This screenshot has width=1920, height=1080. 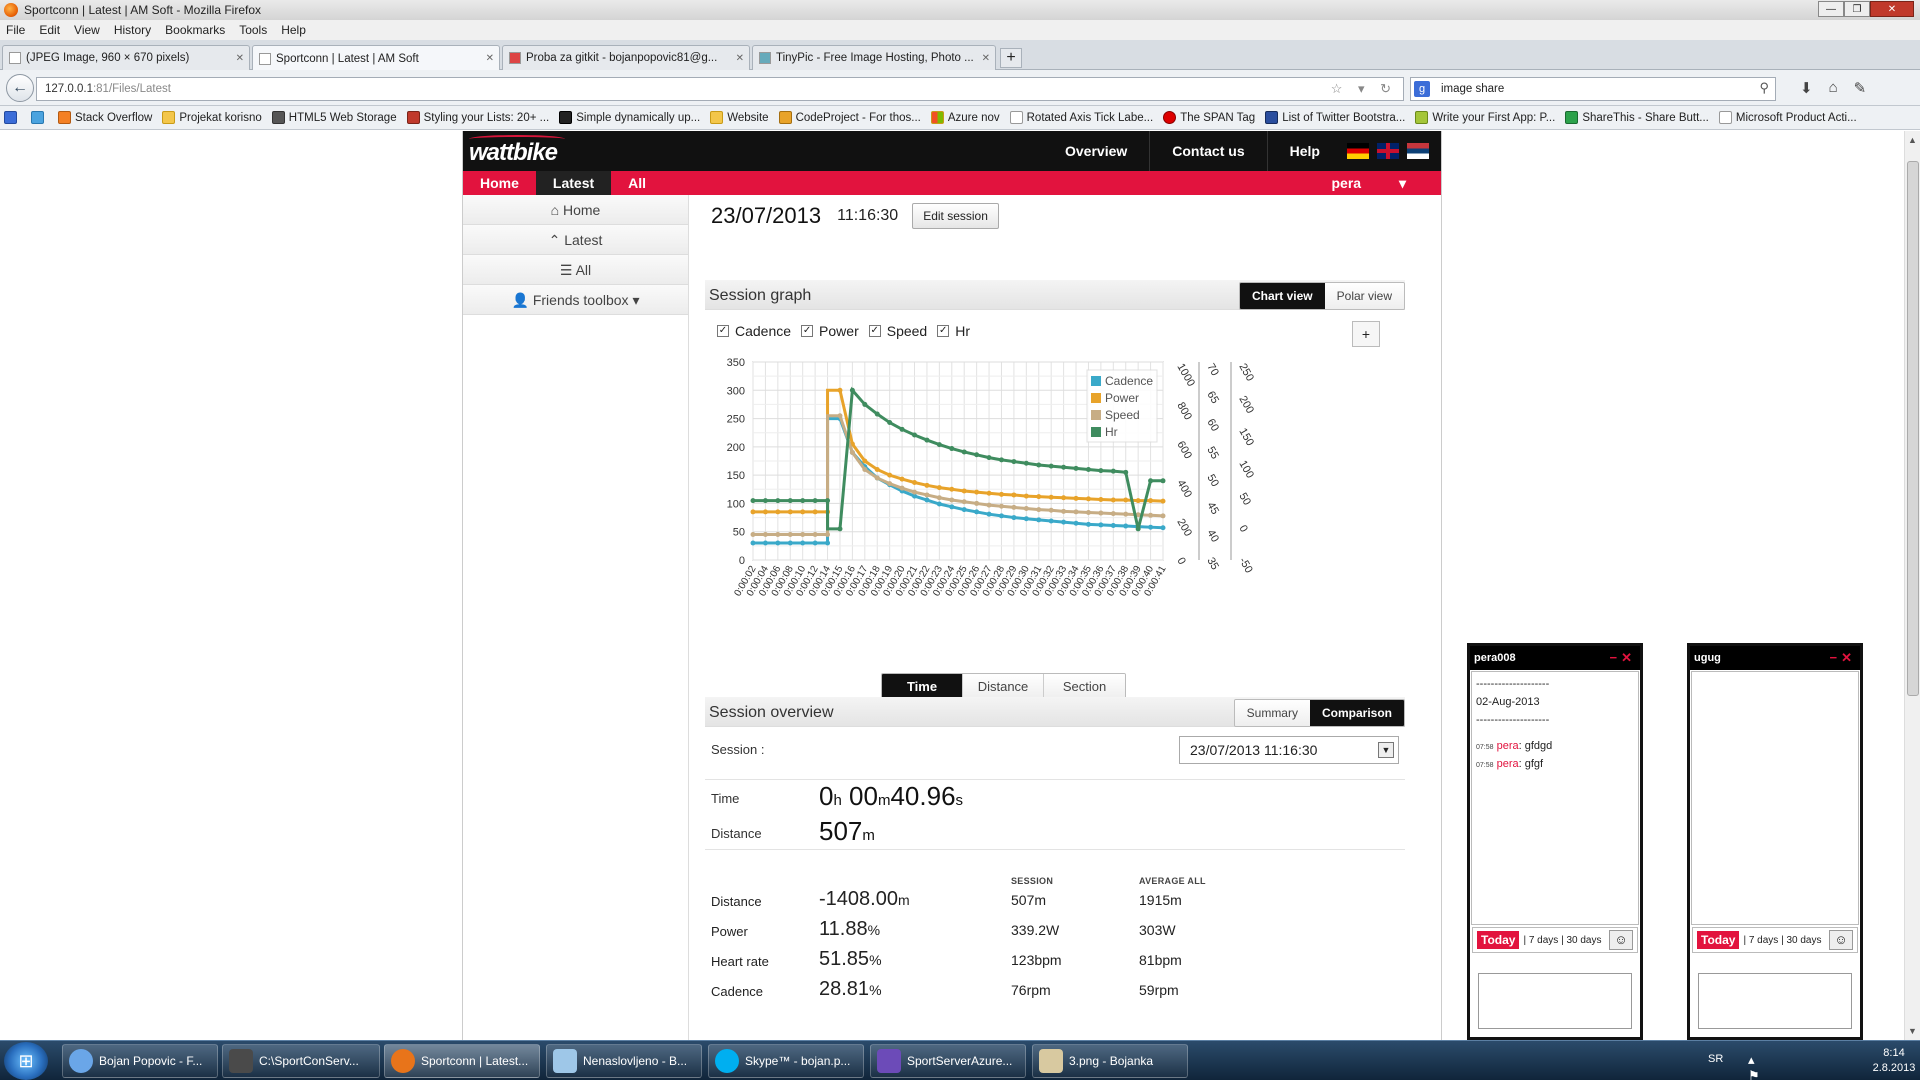 I want to click on language-indicator: SR, so click(x=1715, y=1059).